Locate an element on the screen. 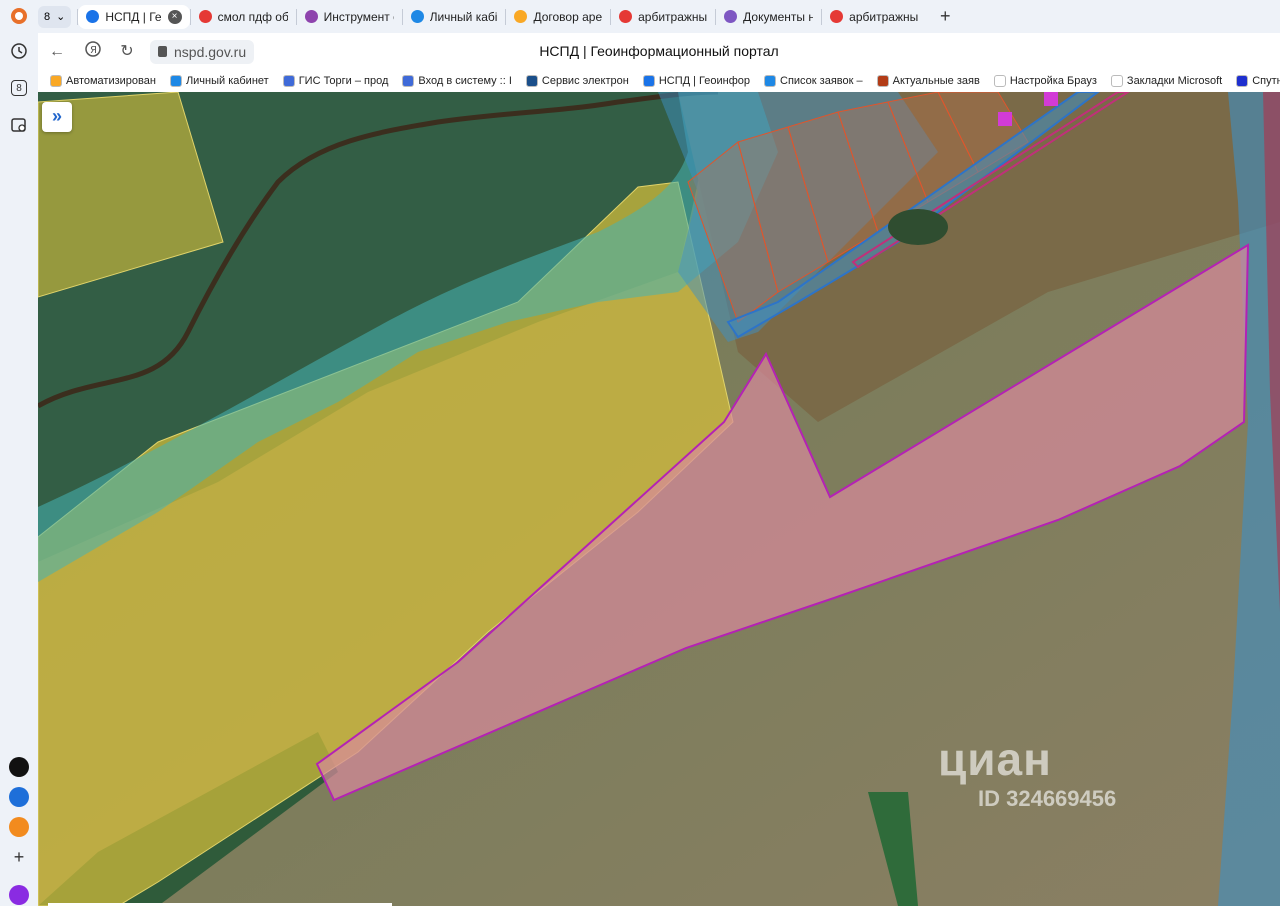 The width and height of the screenshot is (1280, 906). close-tab-icon: × is located at coordinates (174, 16).